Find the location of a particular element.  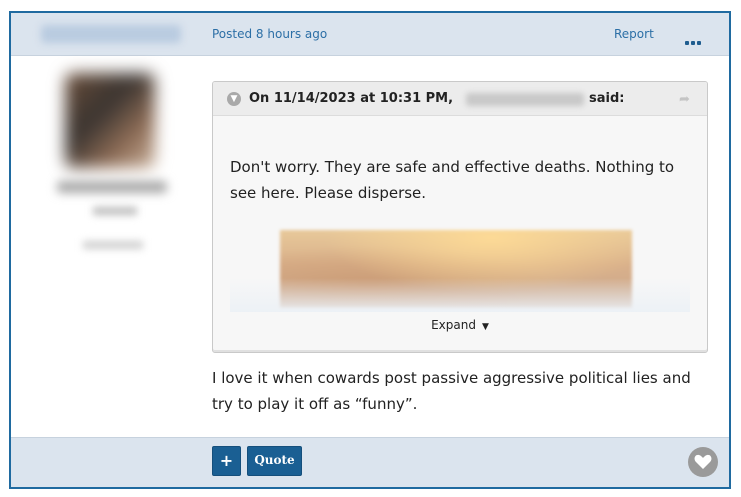

share-arrow-icon: ➦ is located at coordinates (684, 99).